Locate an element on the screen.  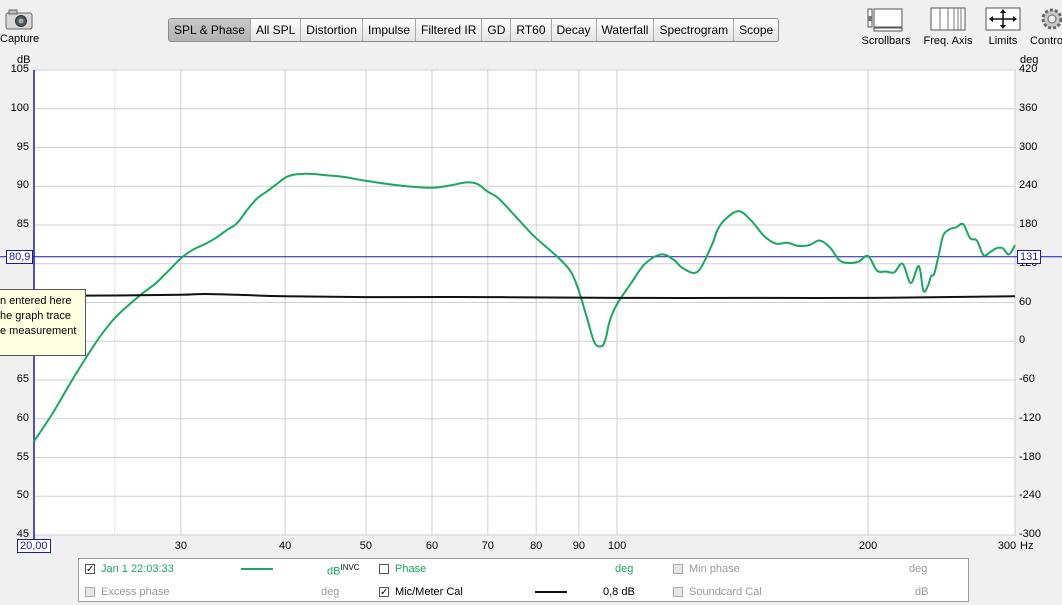
mic-cal-swatch is located at coordinates (551, 592).